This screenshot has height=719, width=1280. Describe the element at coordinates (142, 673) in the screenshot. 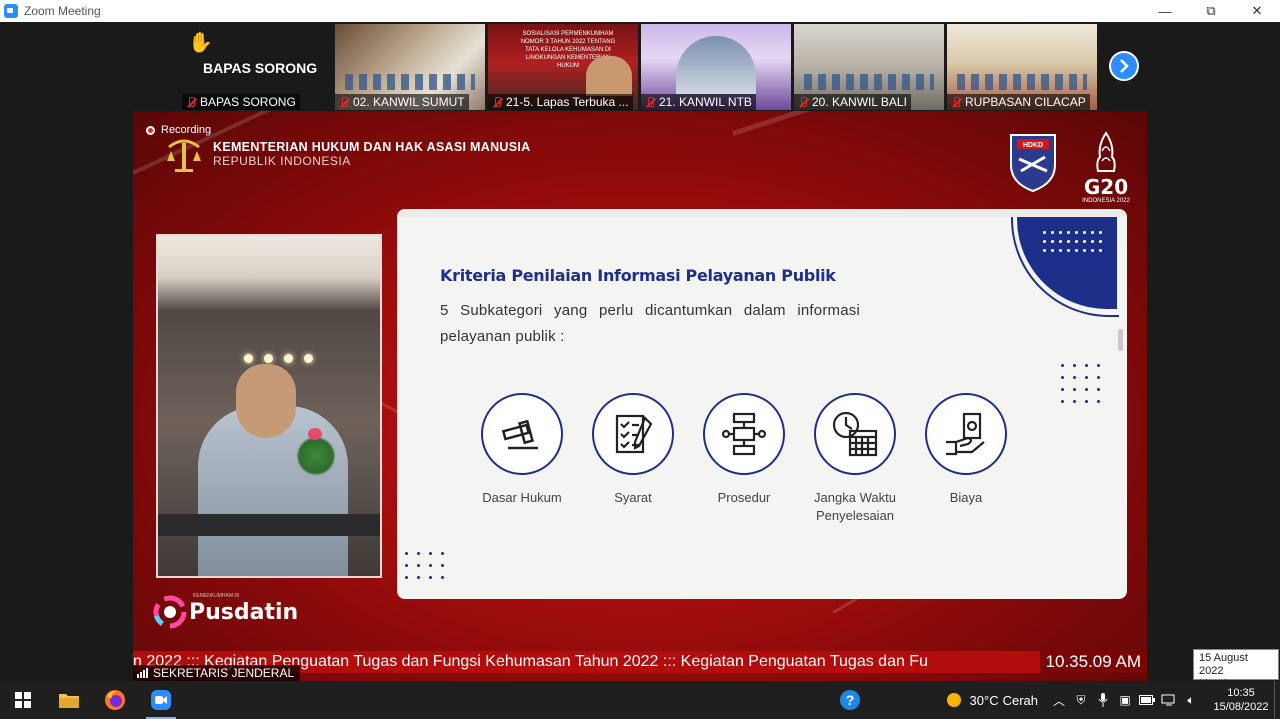

I see `signal-bars-icon` at that location.